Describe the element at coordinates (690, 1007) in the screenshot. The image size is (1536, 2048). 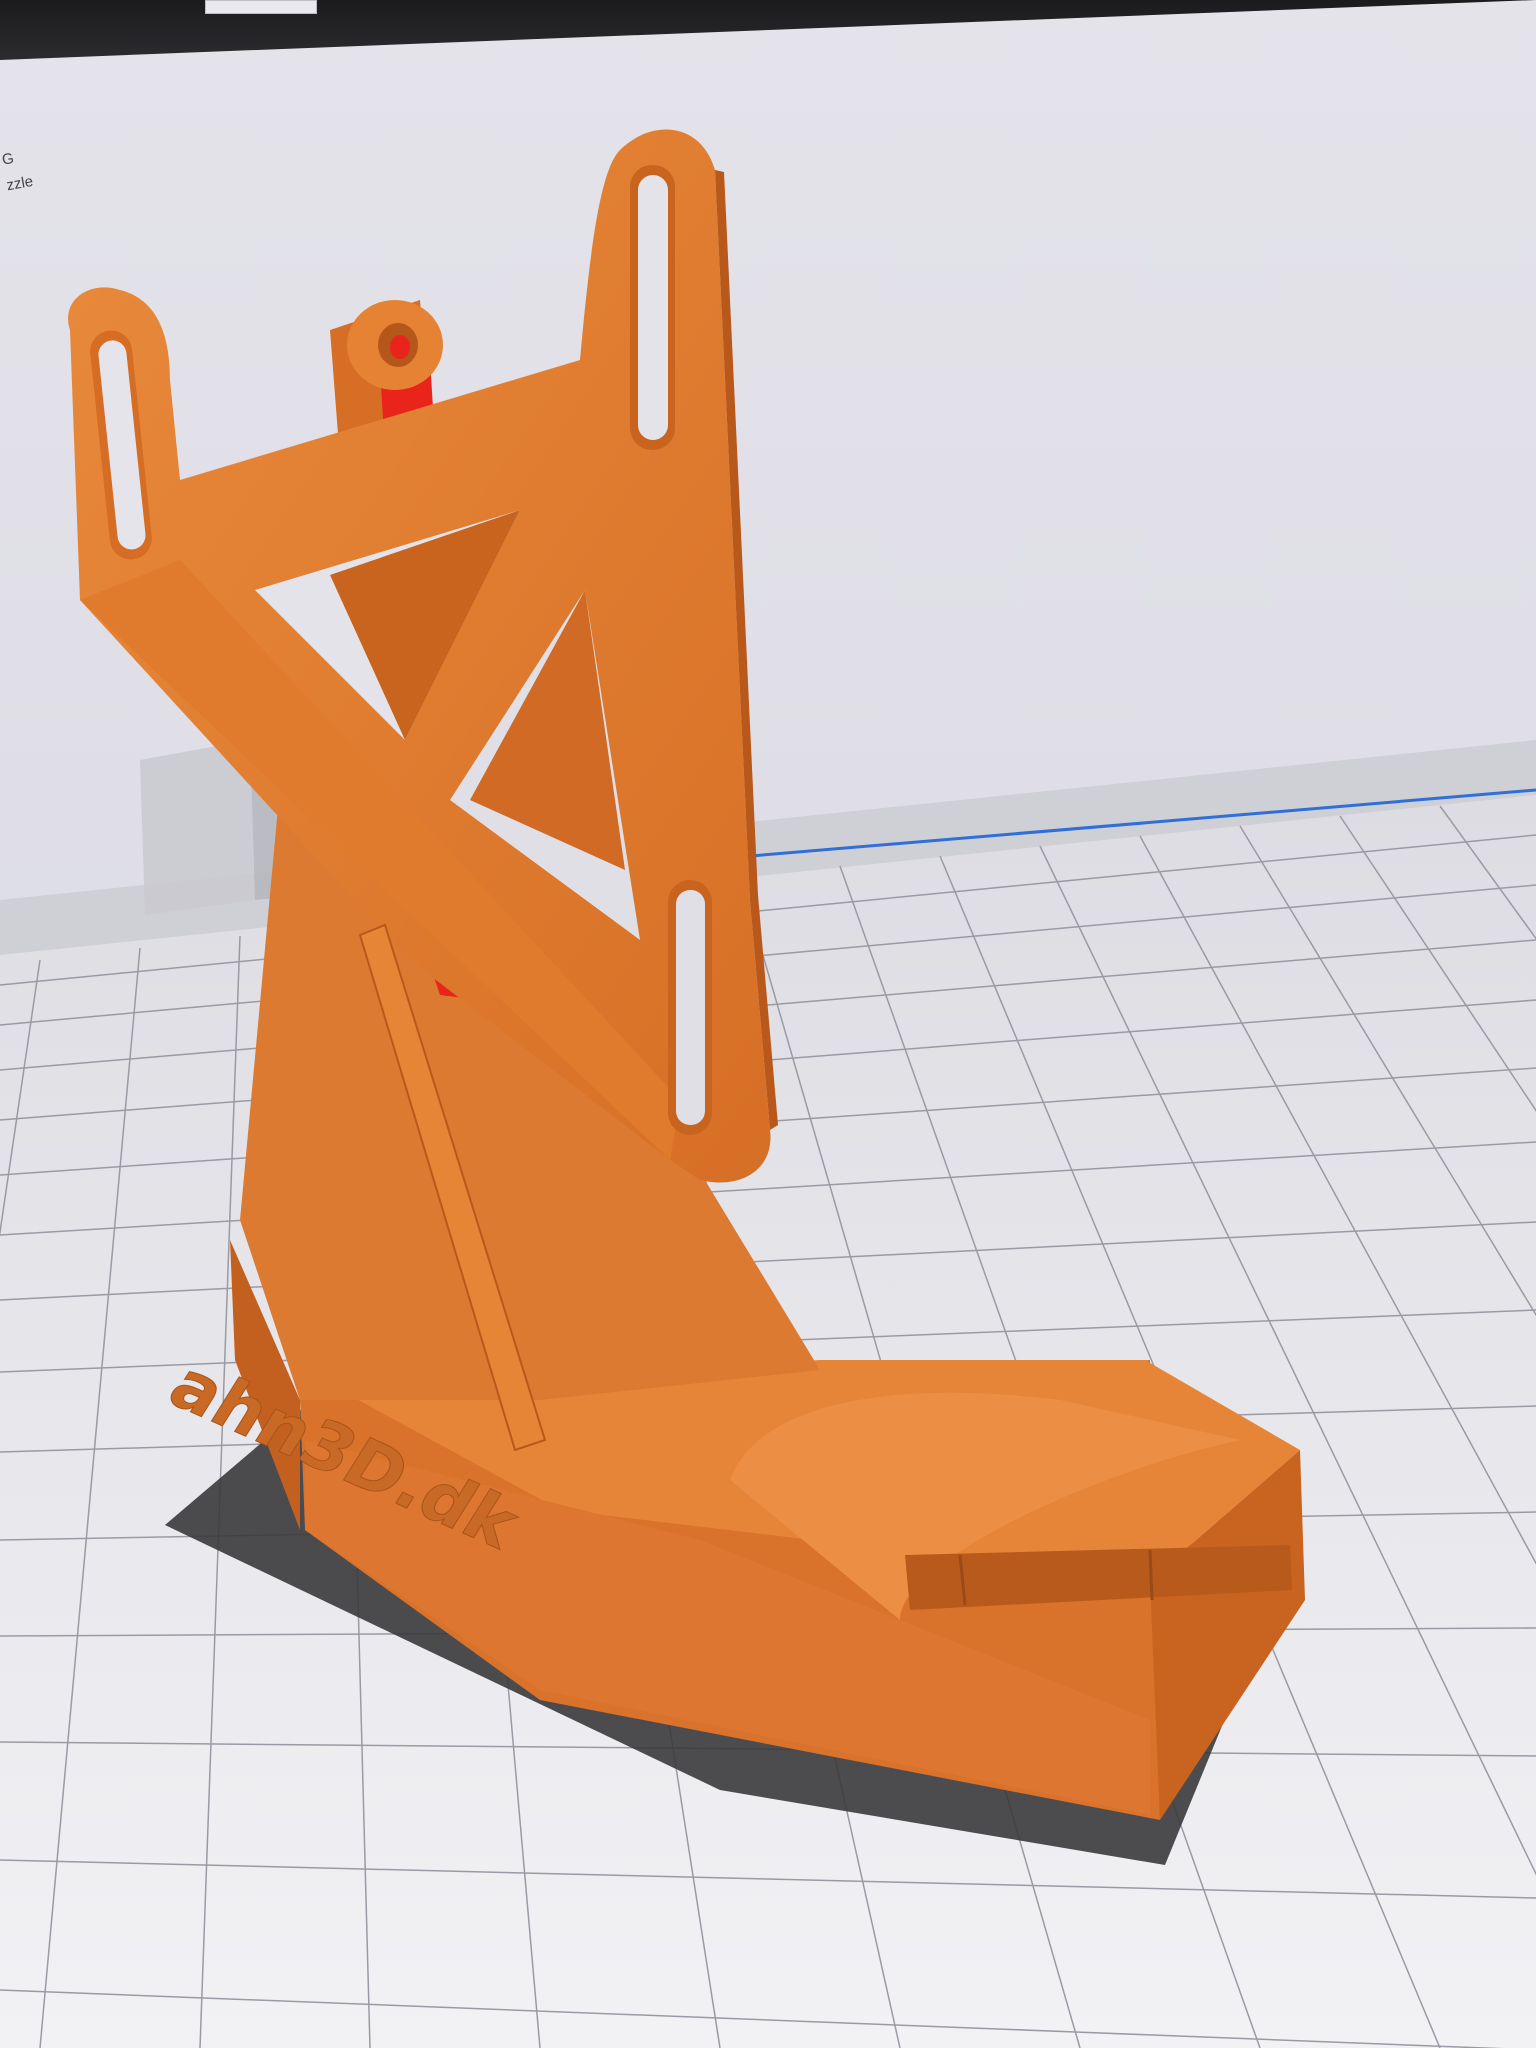
I see `model-slot-right-bottom-inner` at that location.